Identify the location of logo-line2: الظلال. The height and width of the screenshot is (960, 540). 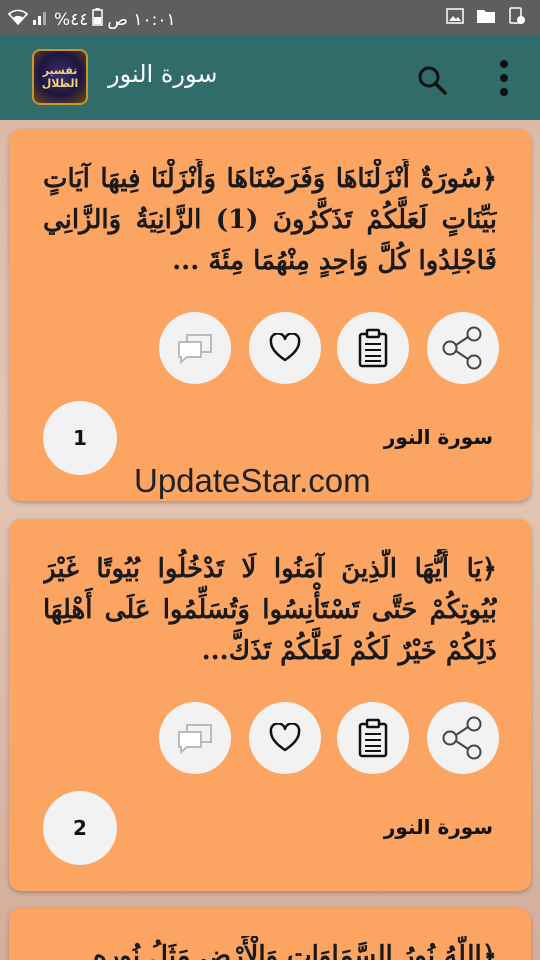
(60, 83).